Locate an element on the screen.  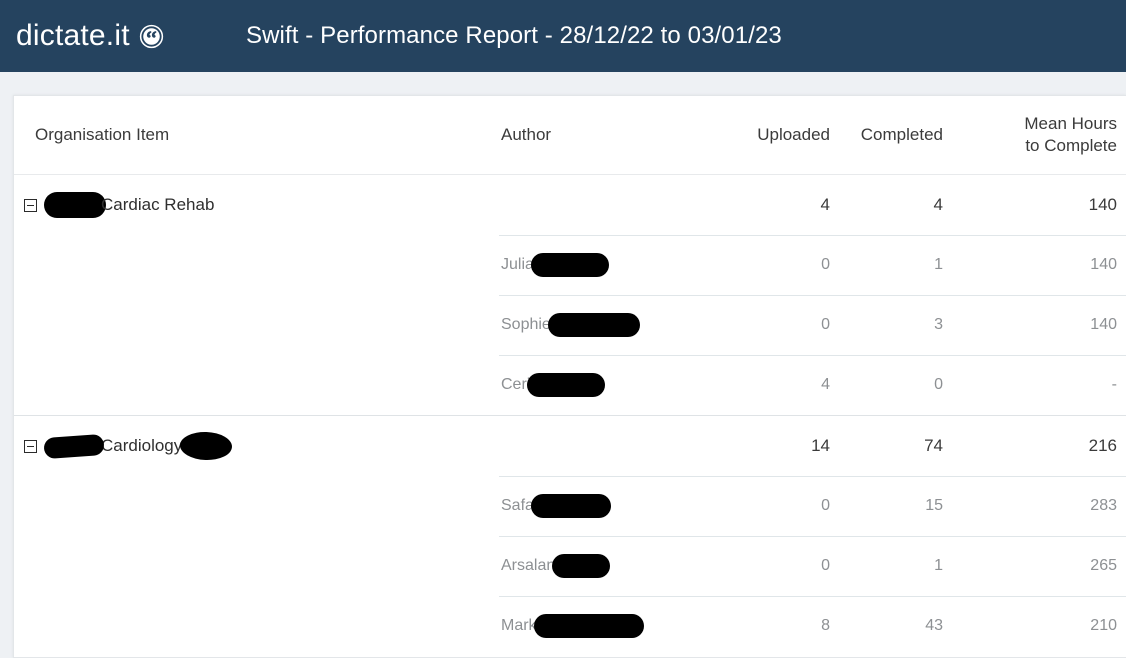
row-uploaded-value: 4 is located at coordinates (801, 384).